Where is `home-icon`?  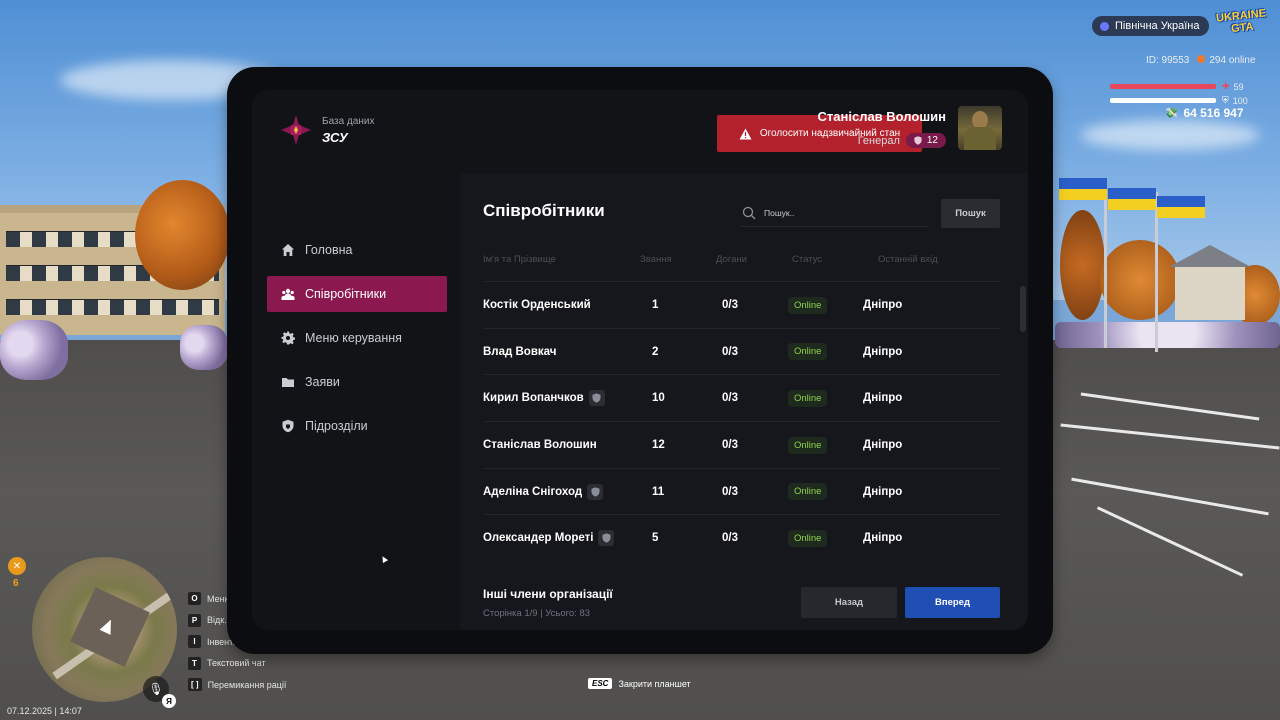
home-icon is located at coordinates (288, 250).